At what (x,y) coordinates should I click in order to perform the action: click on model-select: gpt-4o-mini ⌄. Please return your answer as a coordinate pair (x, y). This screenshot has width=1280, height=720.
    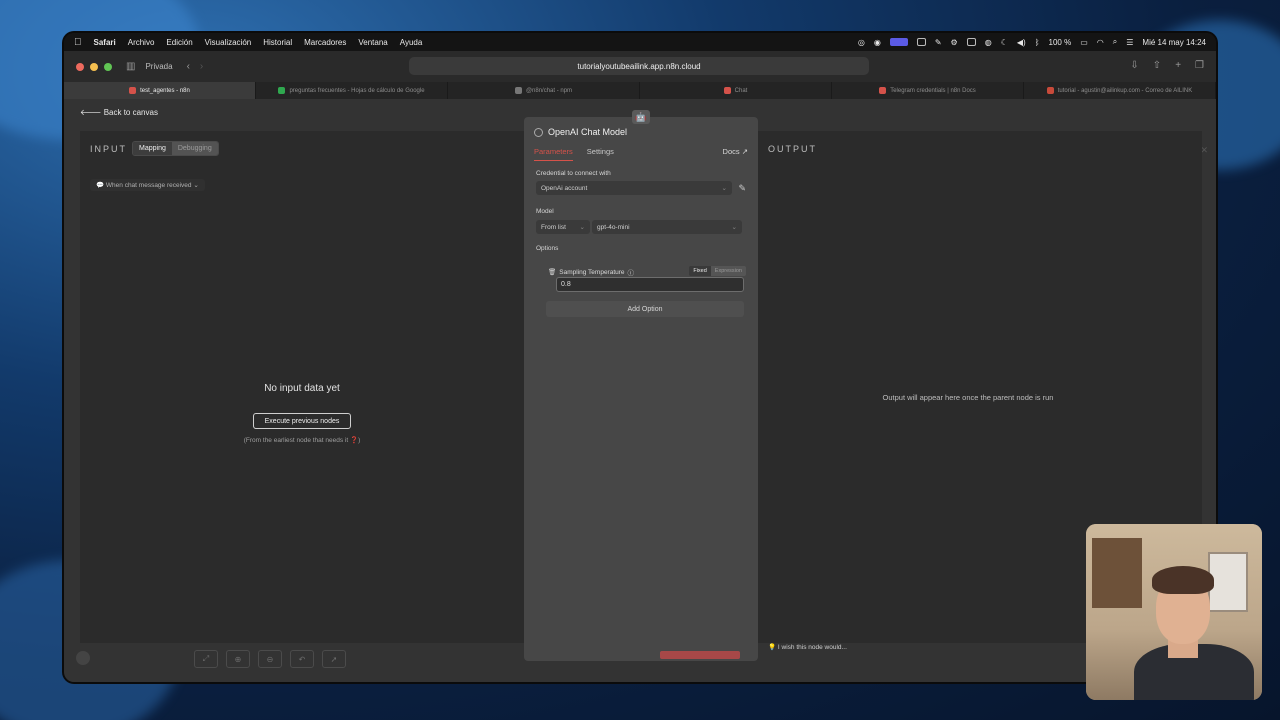
    Looking at the image, I should click on (667, 227).